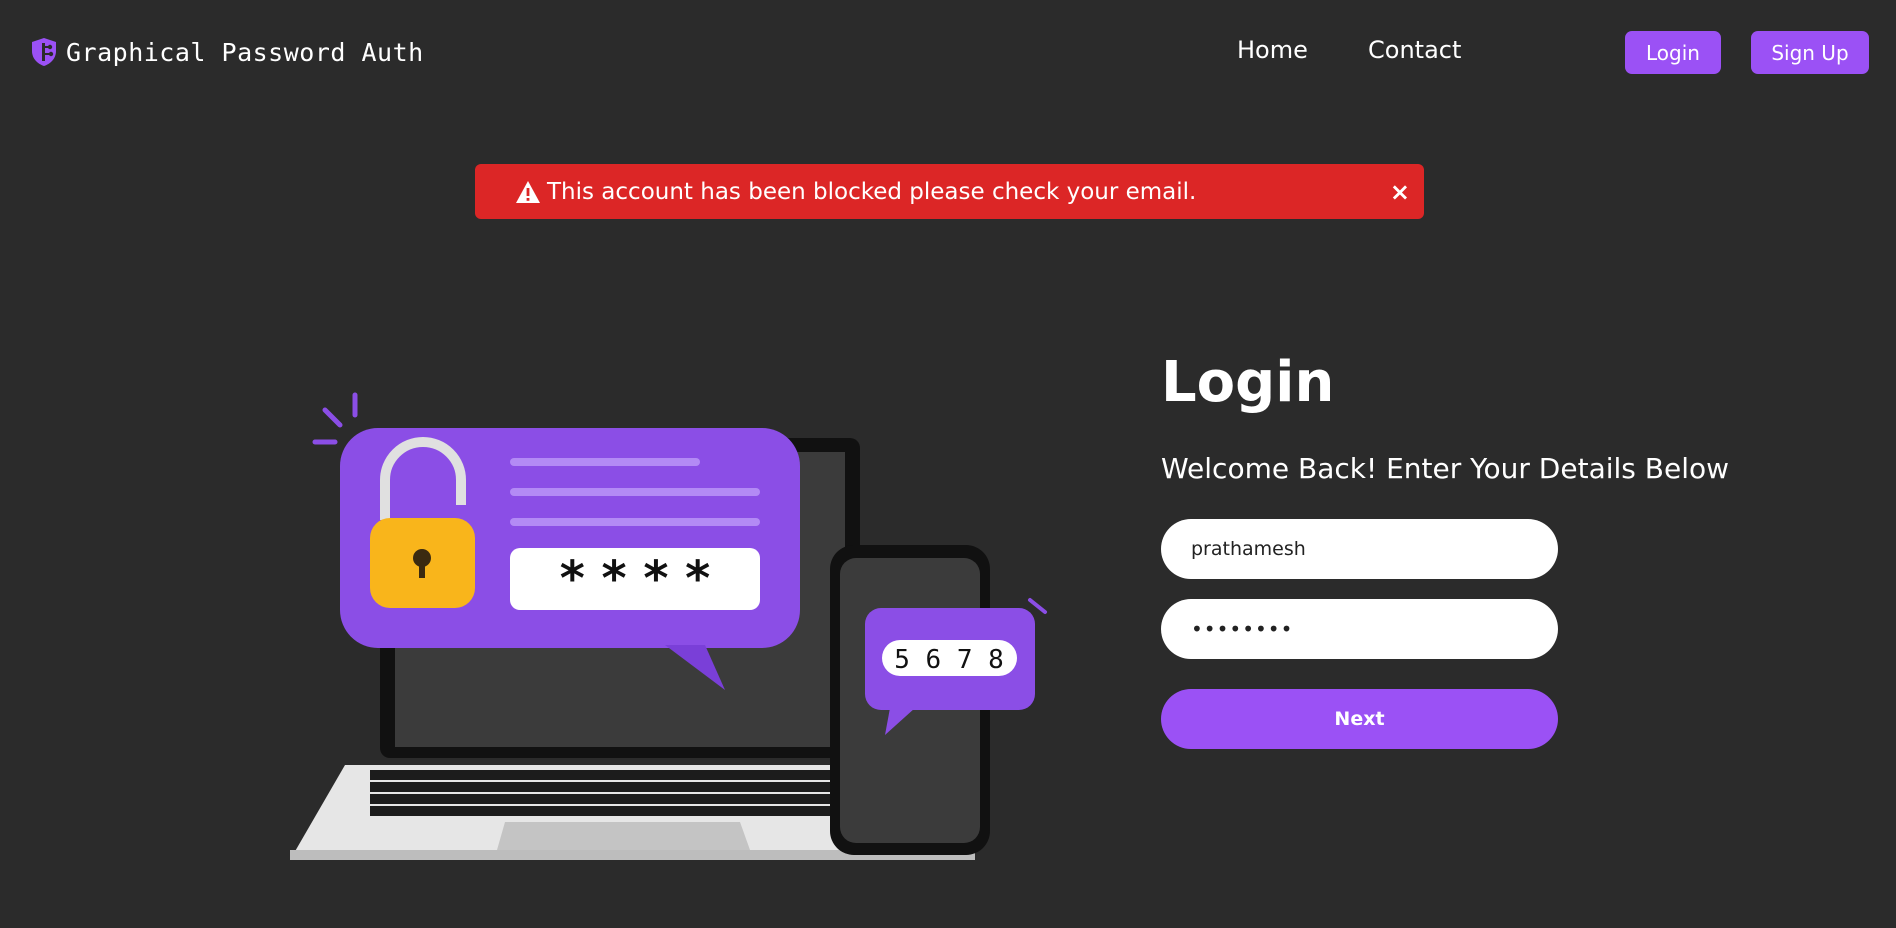 The width and height of the screenshot is (1896, 928). Describe the element at coordinates (1248, 382) in the screenshot. I see `page-title: Login` at that location.